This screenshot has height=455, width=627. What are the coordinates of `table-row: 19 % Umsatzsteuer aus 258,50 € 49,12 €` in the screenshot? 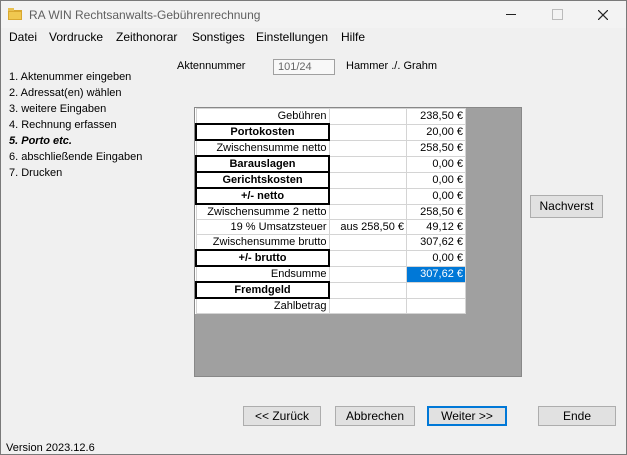 It's located at (330, 227).